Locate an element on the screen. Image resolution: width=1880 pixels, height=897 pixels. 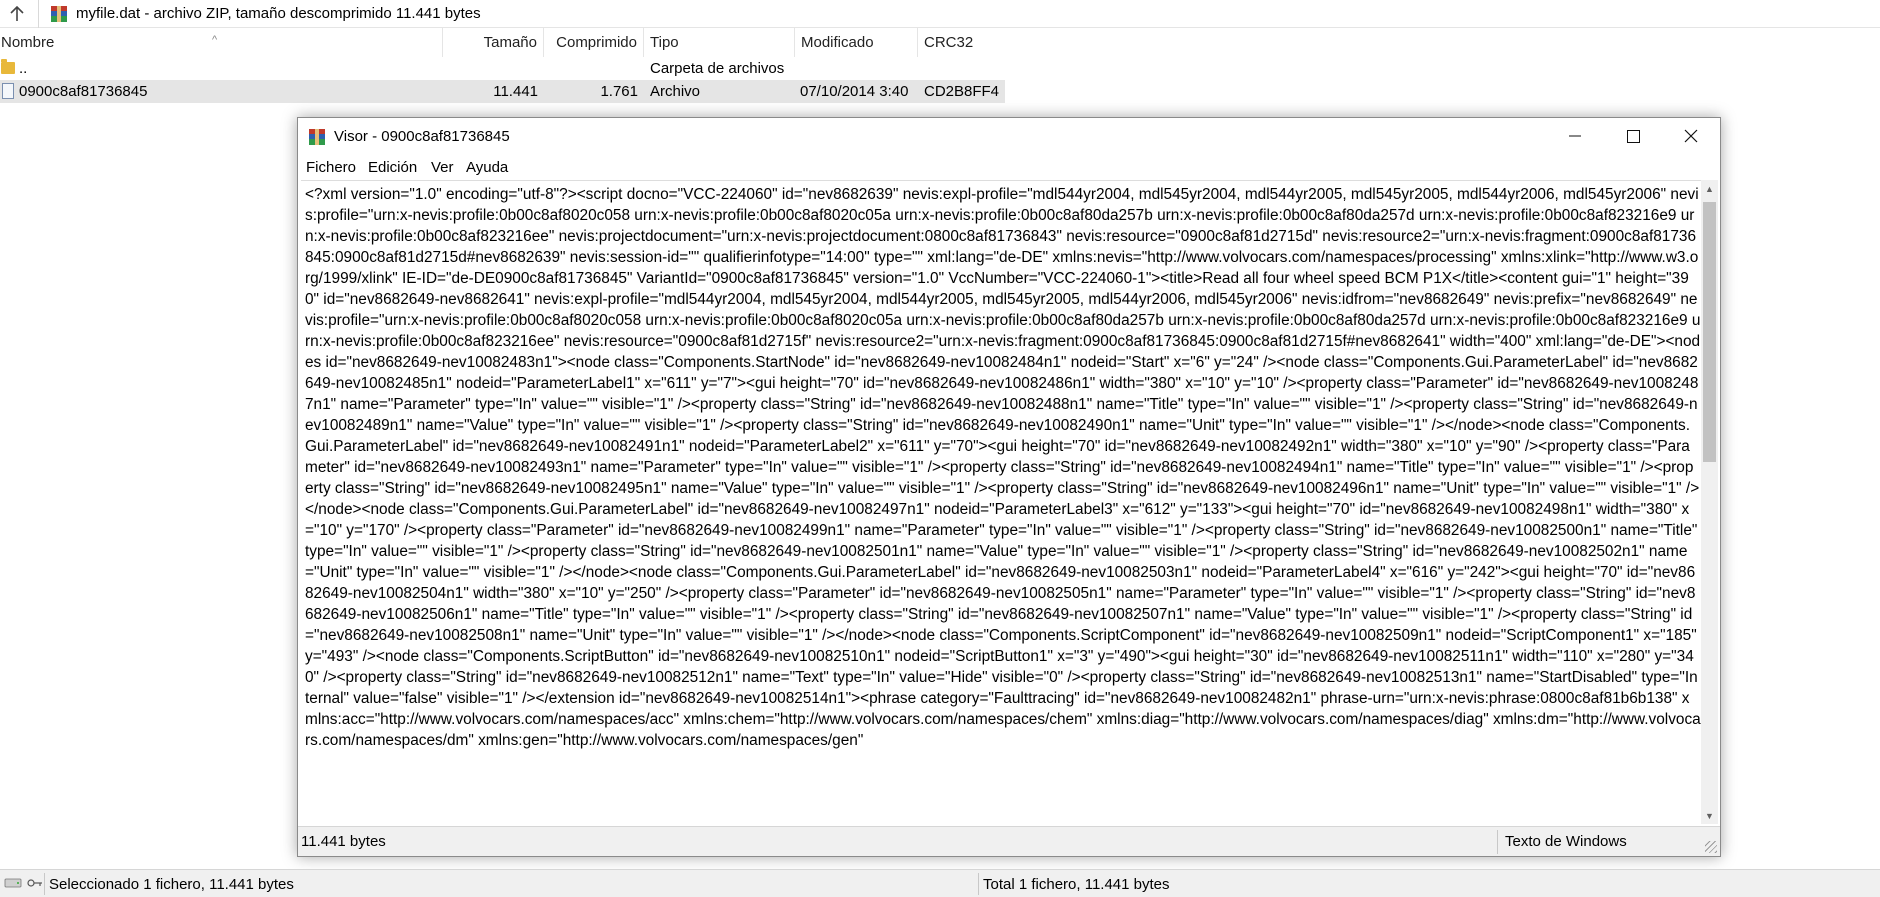
vertical-scrollbar: ▲ ▼ is located at coordinates (1709, 502).